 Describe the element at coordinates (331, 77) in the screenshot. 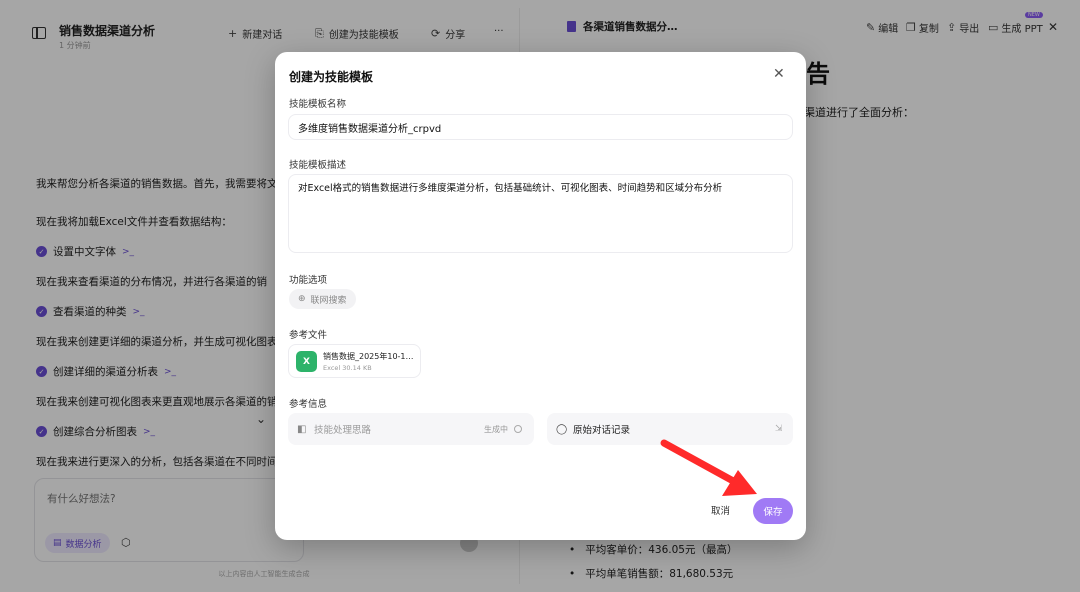

I see `dialog-title: 创建为技能模板` at that location.